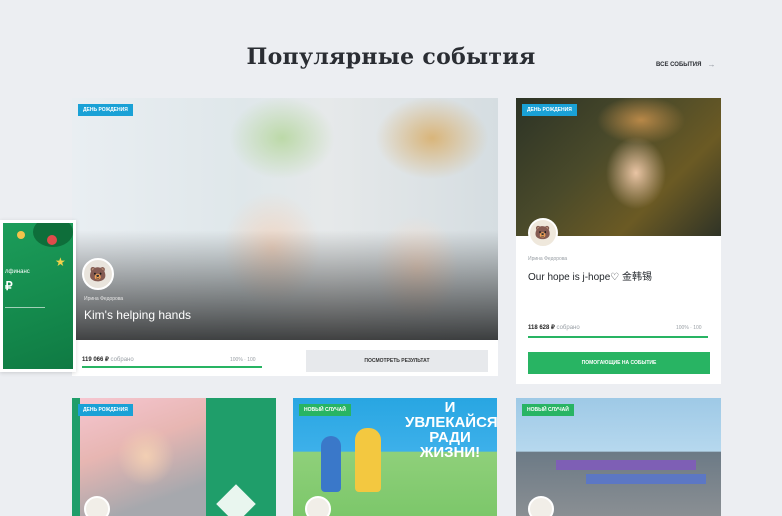 This screenshot has height=516, width=782. I want to click on all-events-label: ВСЕ СОБЫТИЯ, so click(679, 64).